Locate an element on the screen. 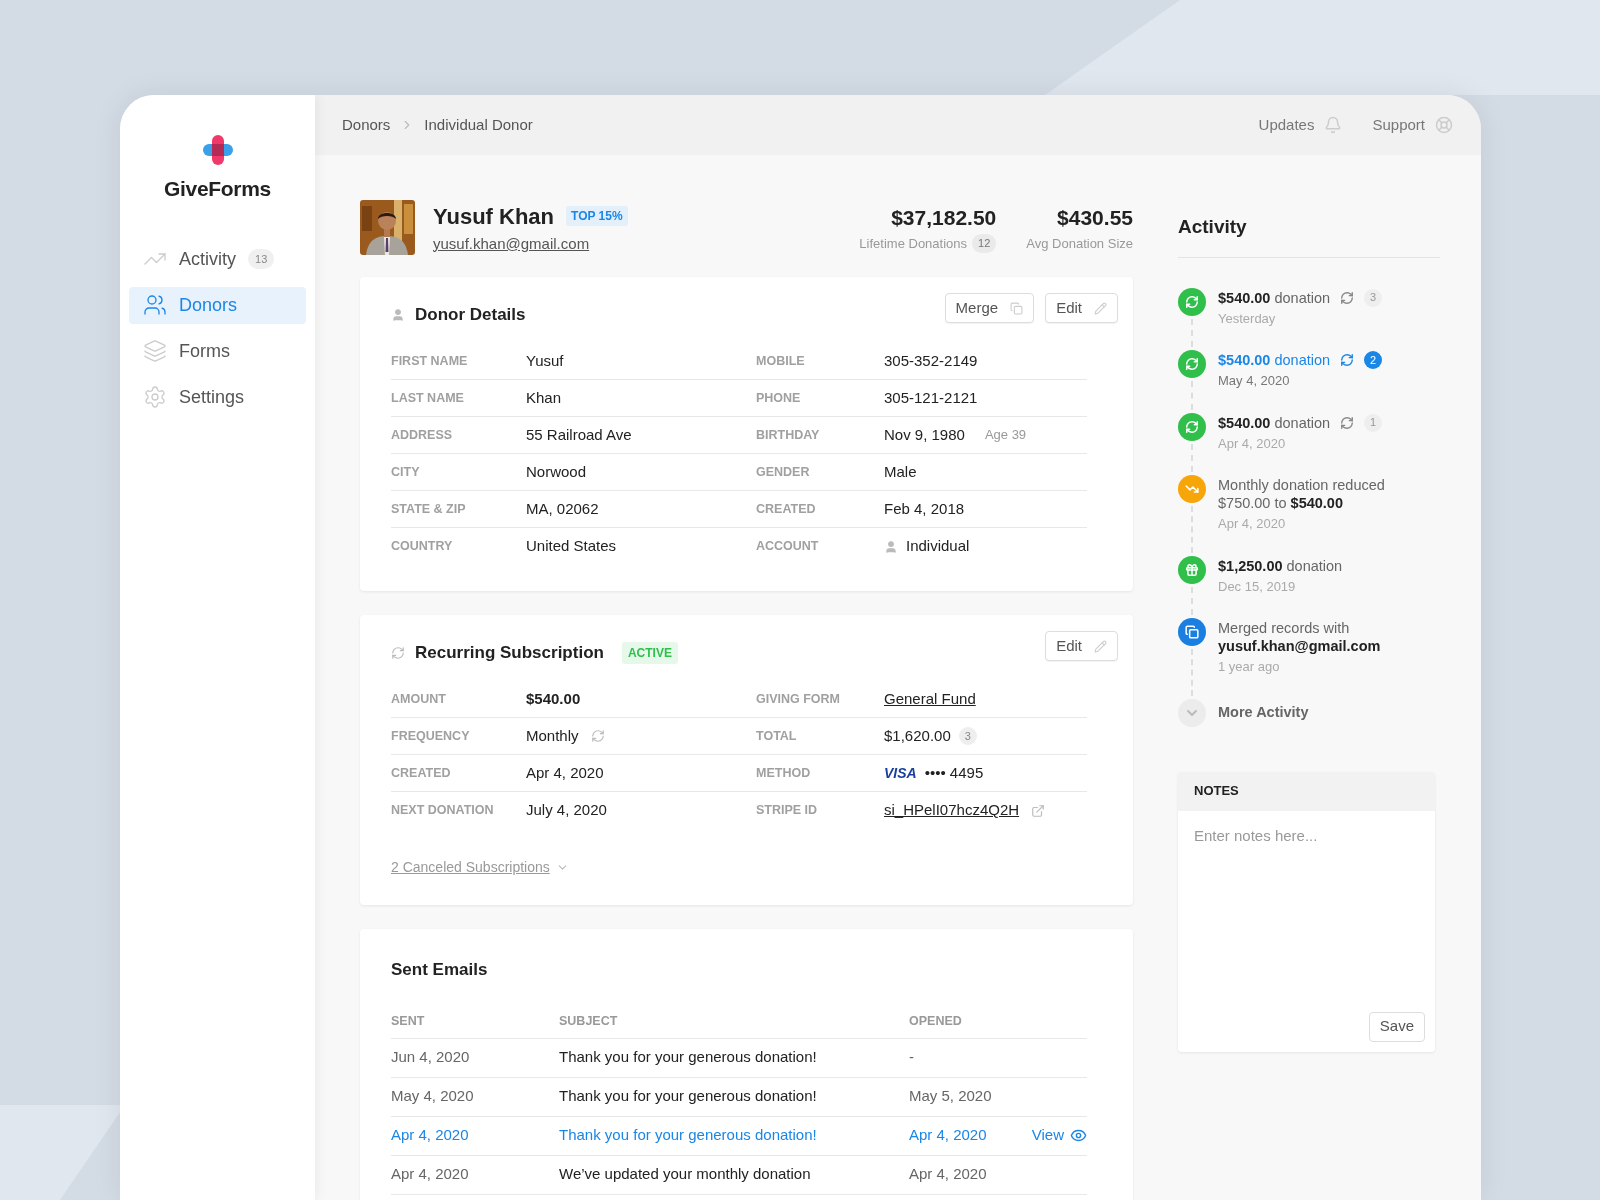 This screenshot has width=1600, height=1200. activity-item: Monthly donation reduced $750.00 to $540.00 Apr 4, 2020 is located at coordinates (1318, 515).